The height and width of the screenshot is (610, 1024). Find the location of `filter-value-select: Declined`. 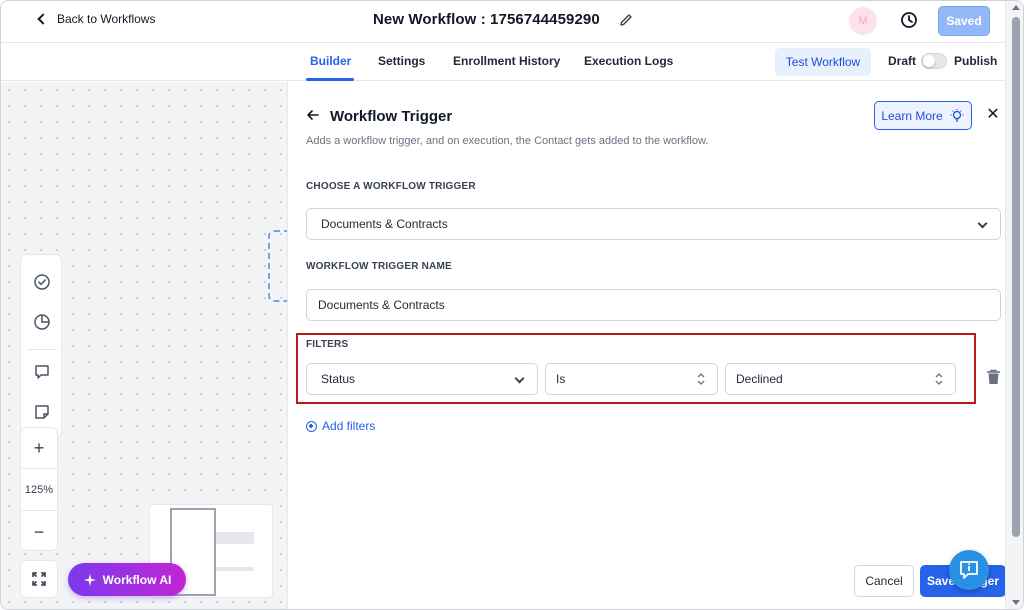

filter-value-select: Declined is located at coordinates (840, 379).